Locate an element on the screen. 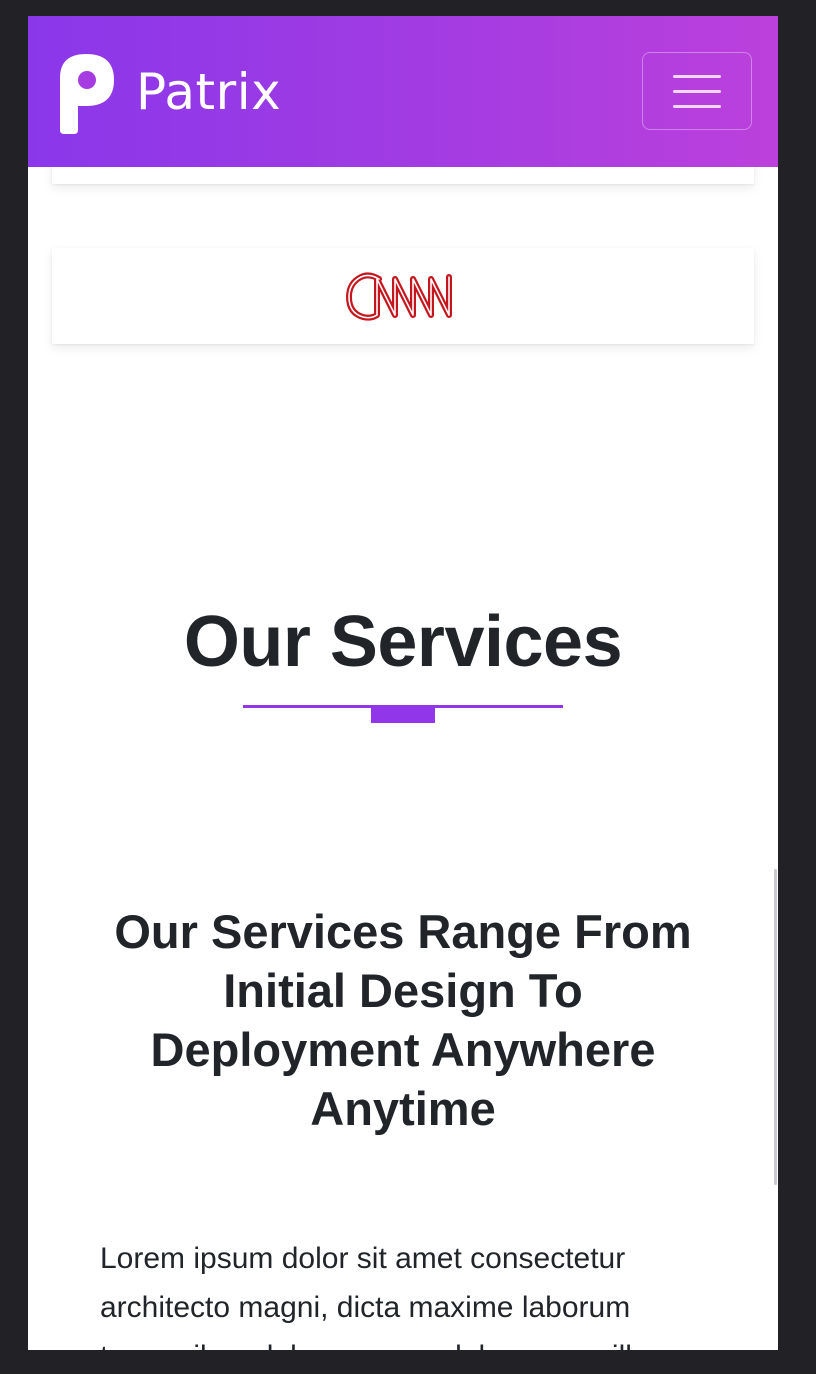  brand-link: Patrix is located at coordinates (168, 92).